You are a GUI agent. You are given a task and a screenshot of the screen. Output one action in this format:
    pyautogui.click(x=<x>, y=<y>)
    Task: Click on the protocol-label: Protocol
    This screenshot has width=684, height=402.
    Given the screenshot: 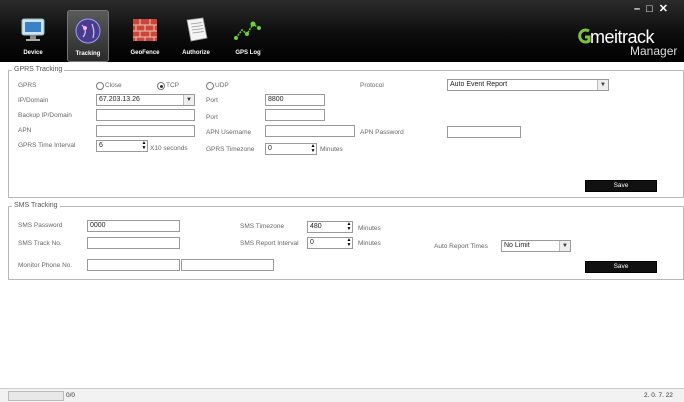 What is the action you would take?
    pyautogui.click(x=372, y=85)
    